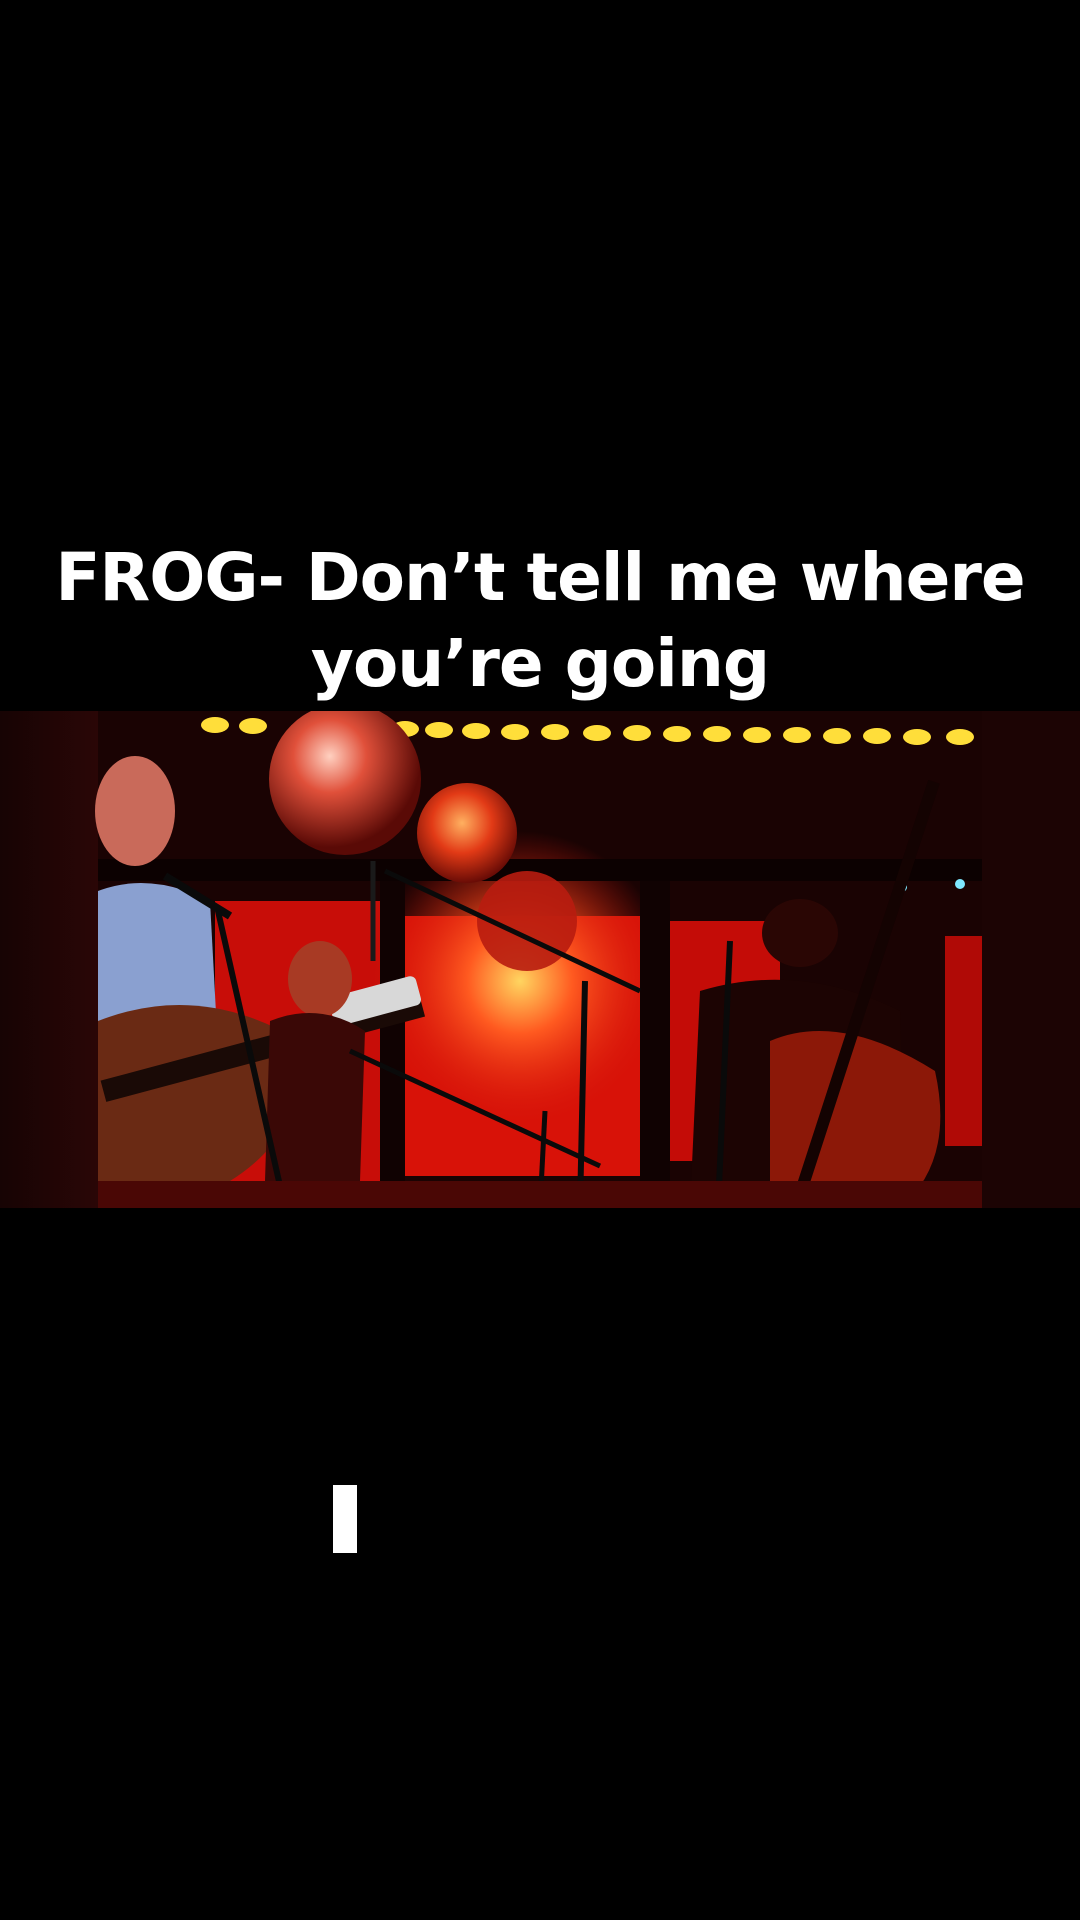 The image size is (1080, 1920). What do you see at coordinates (467, 833) in the screenshot?
I see `disco-ball-medium` at bounding box center [467, 833].